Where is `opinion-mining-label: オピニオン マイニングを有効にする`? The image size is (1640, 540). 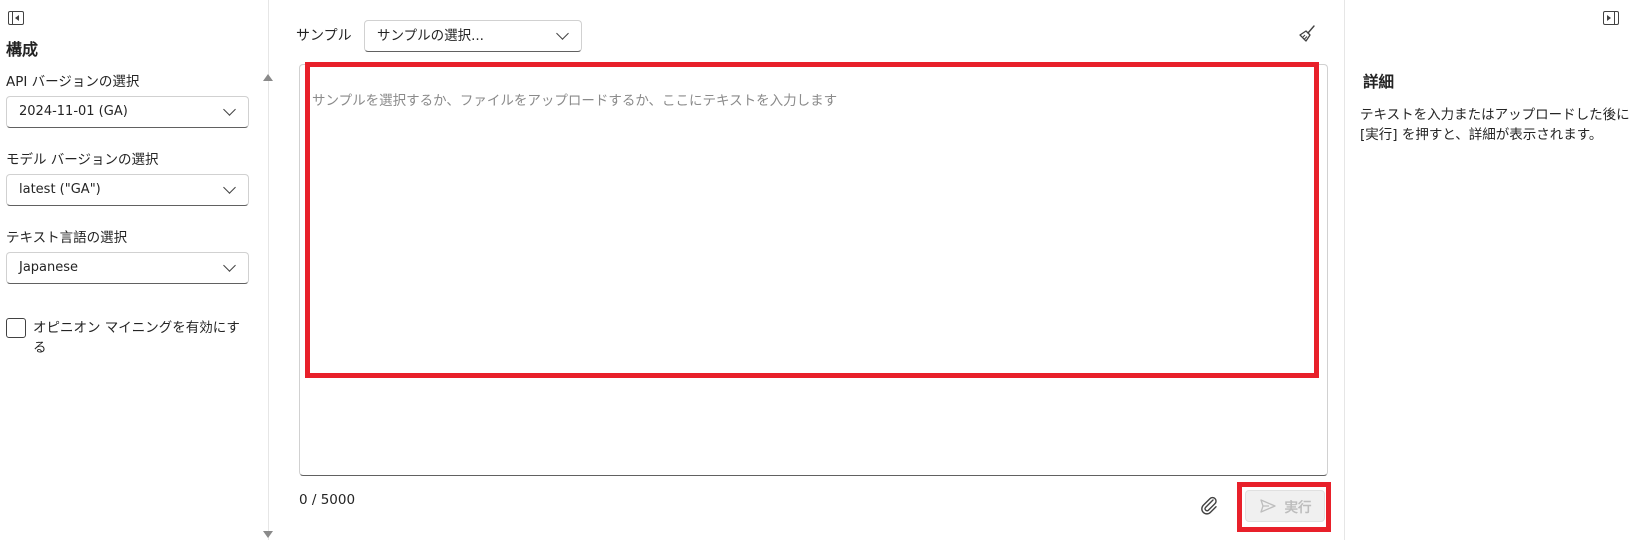
opinion-mining-label: オピニオン マイニングを有効にする is located at coordinates (140, 338).